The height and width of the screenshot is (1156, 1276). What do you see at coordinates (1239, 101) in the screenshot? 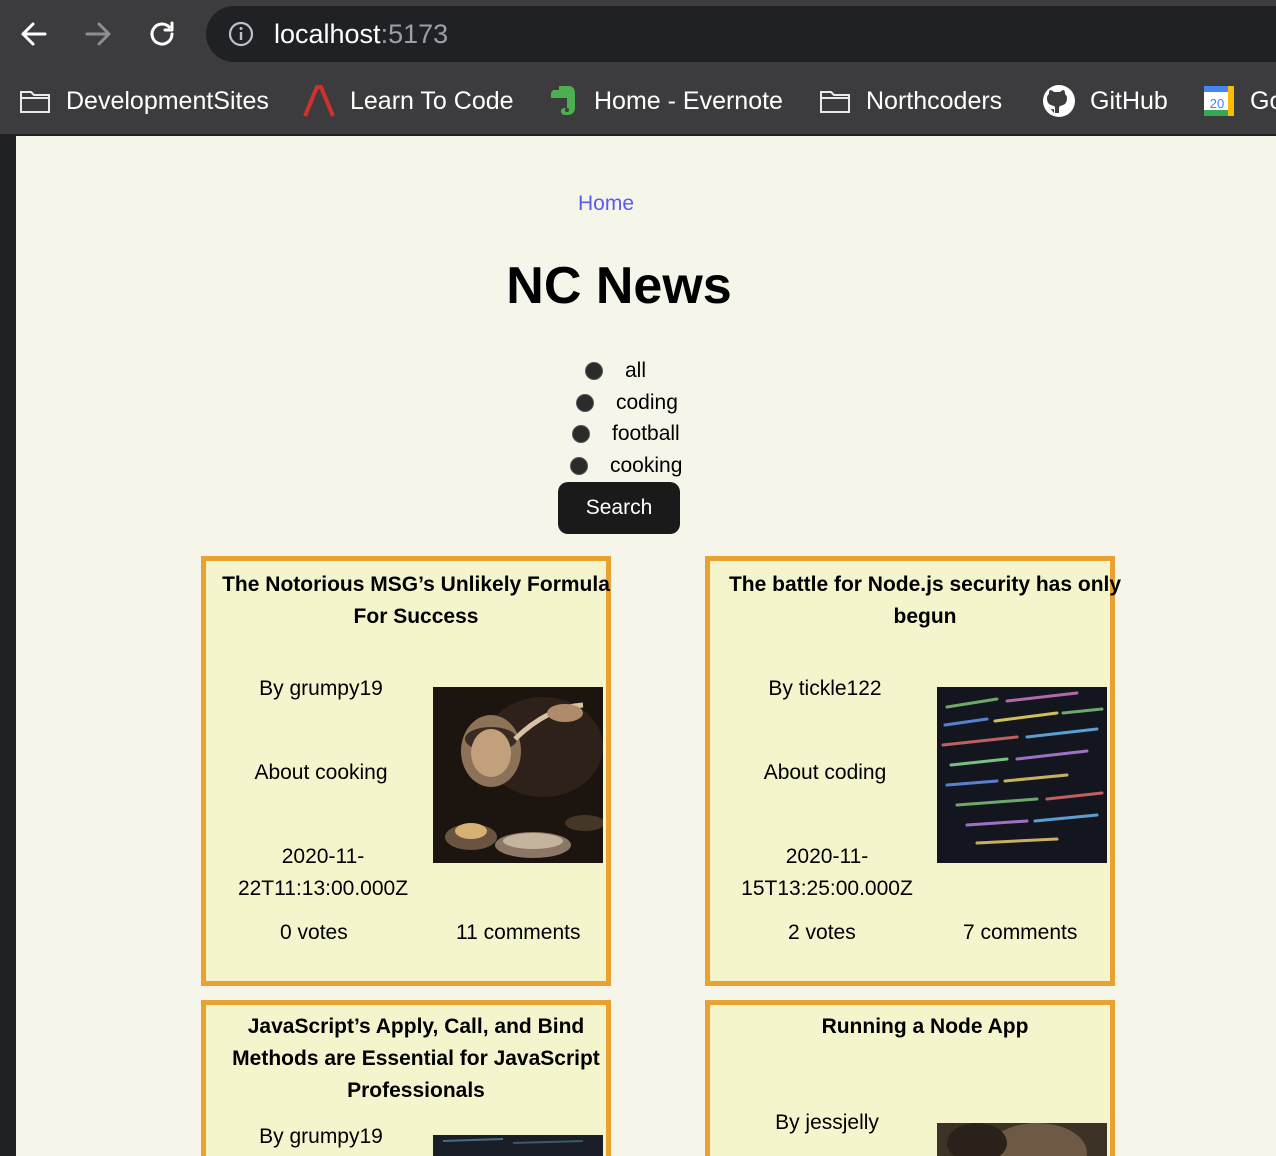
I see `bookmark-go: 20 Go` at bounding box center [1239, 101].